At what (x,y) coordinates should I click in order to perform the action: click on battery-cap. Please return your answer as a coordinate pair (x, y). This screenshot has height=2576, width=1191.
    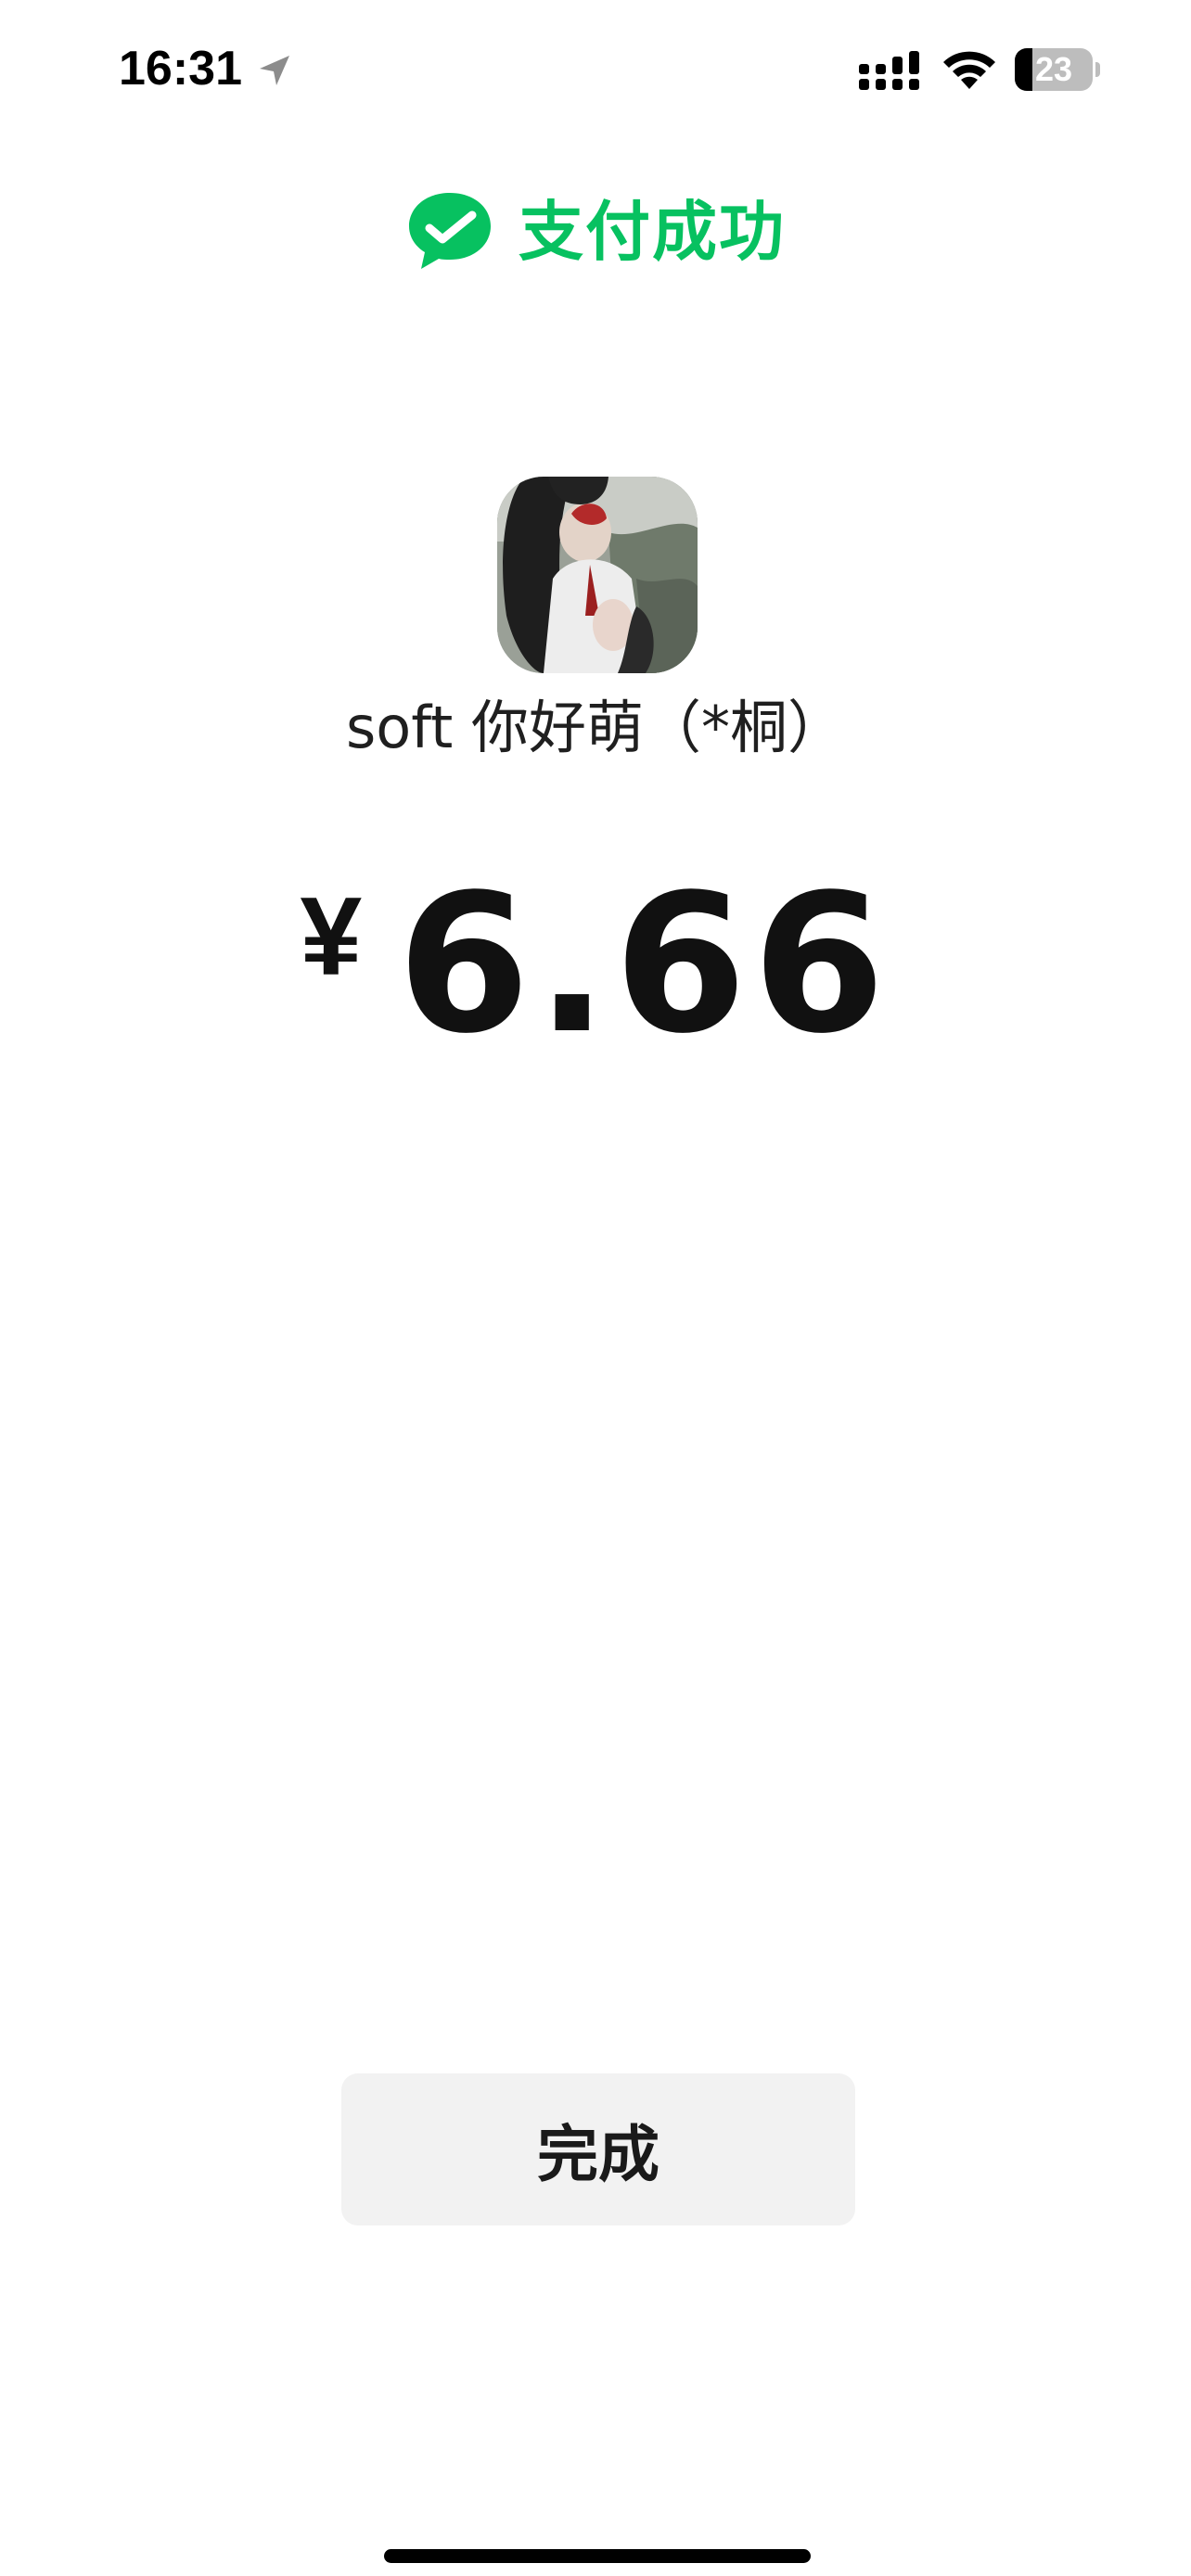
    Looking at the image, I should click on (1097, 69).